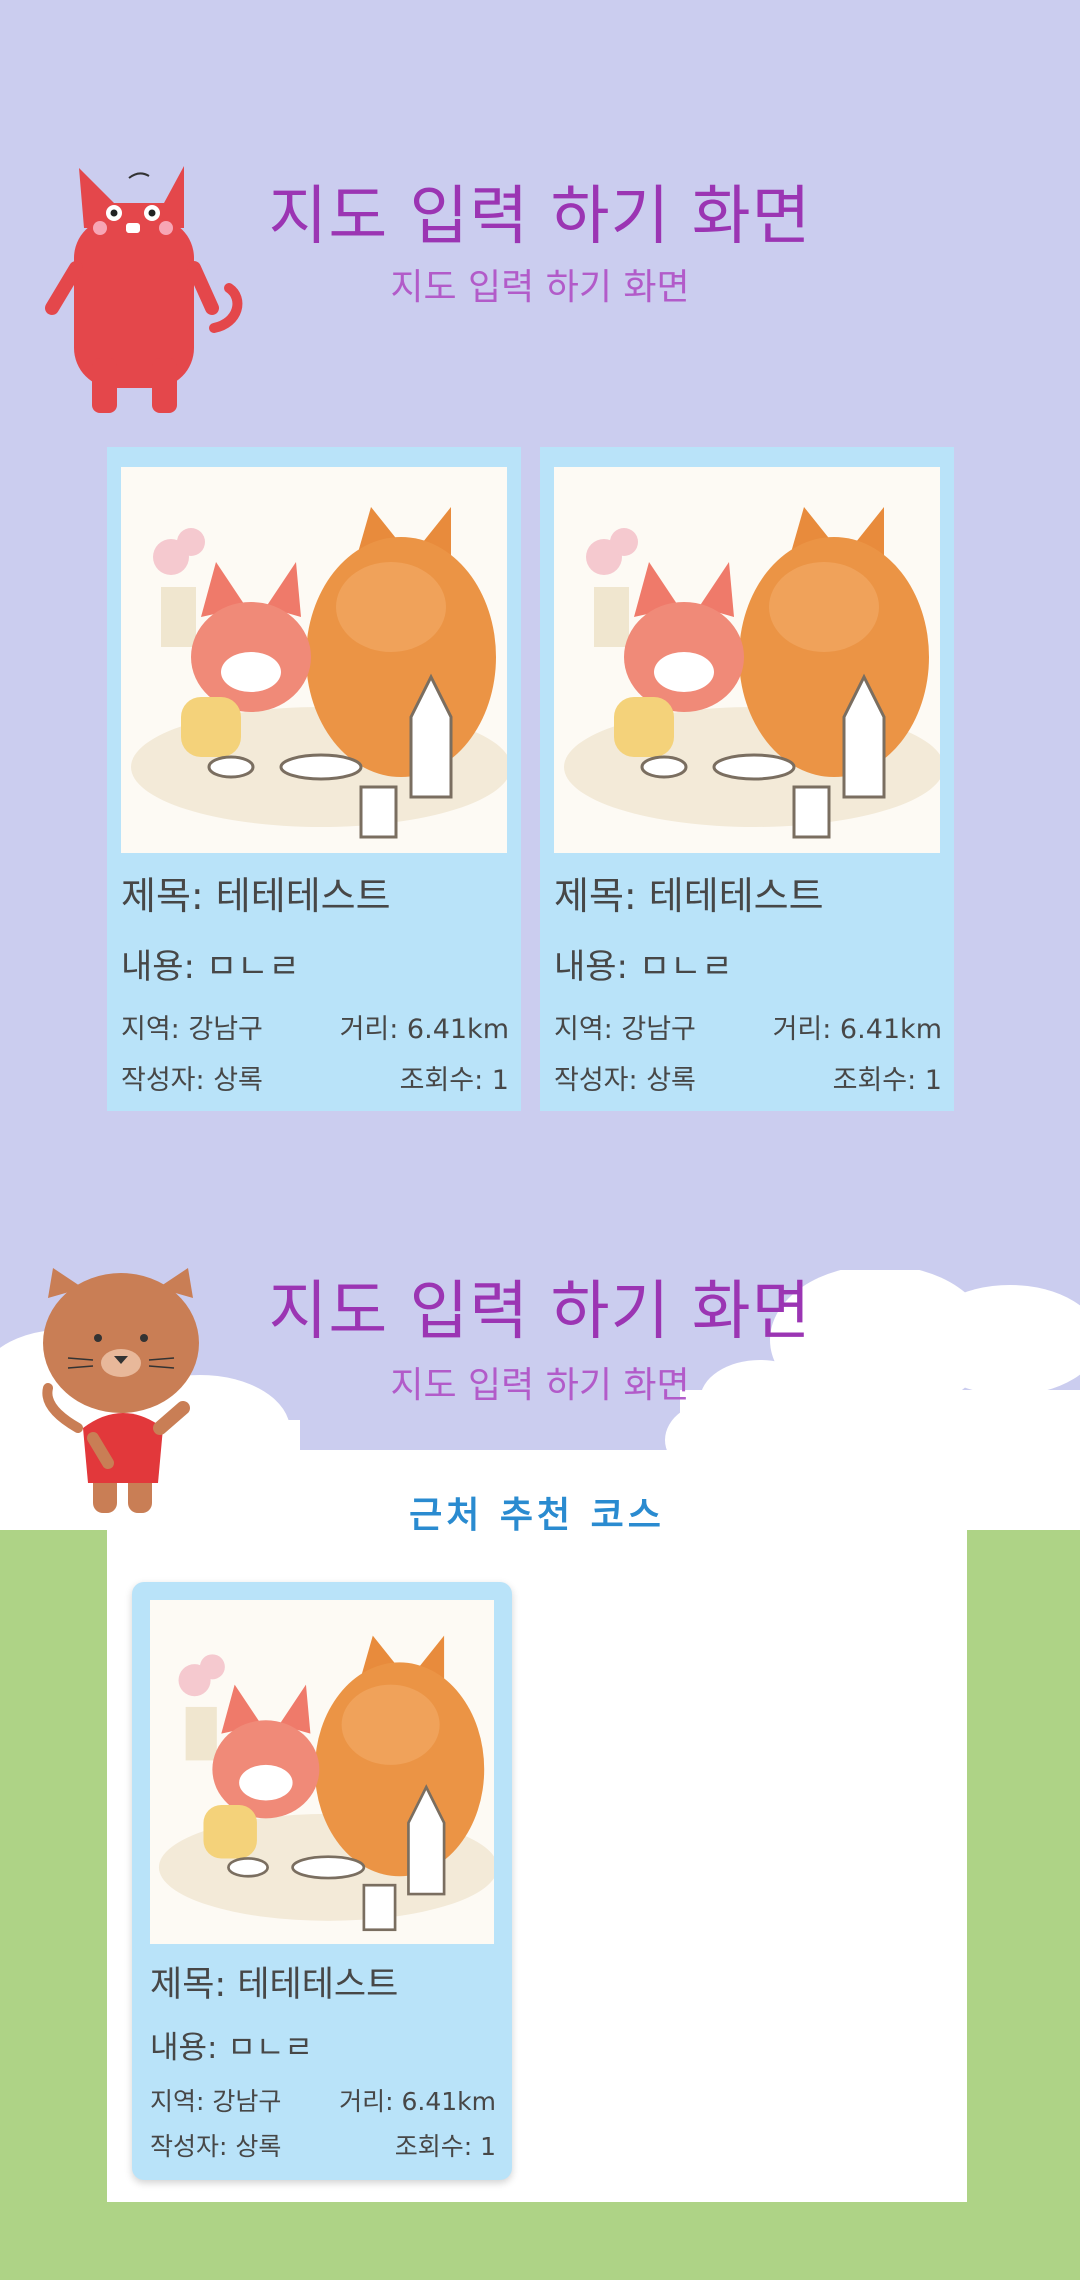 The width and height of the screenshot is (1080, 2280). I want to click on recommend-heading: 근처 추천 코스, so click(537, 1515).